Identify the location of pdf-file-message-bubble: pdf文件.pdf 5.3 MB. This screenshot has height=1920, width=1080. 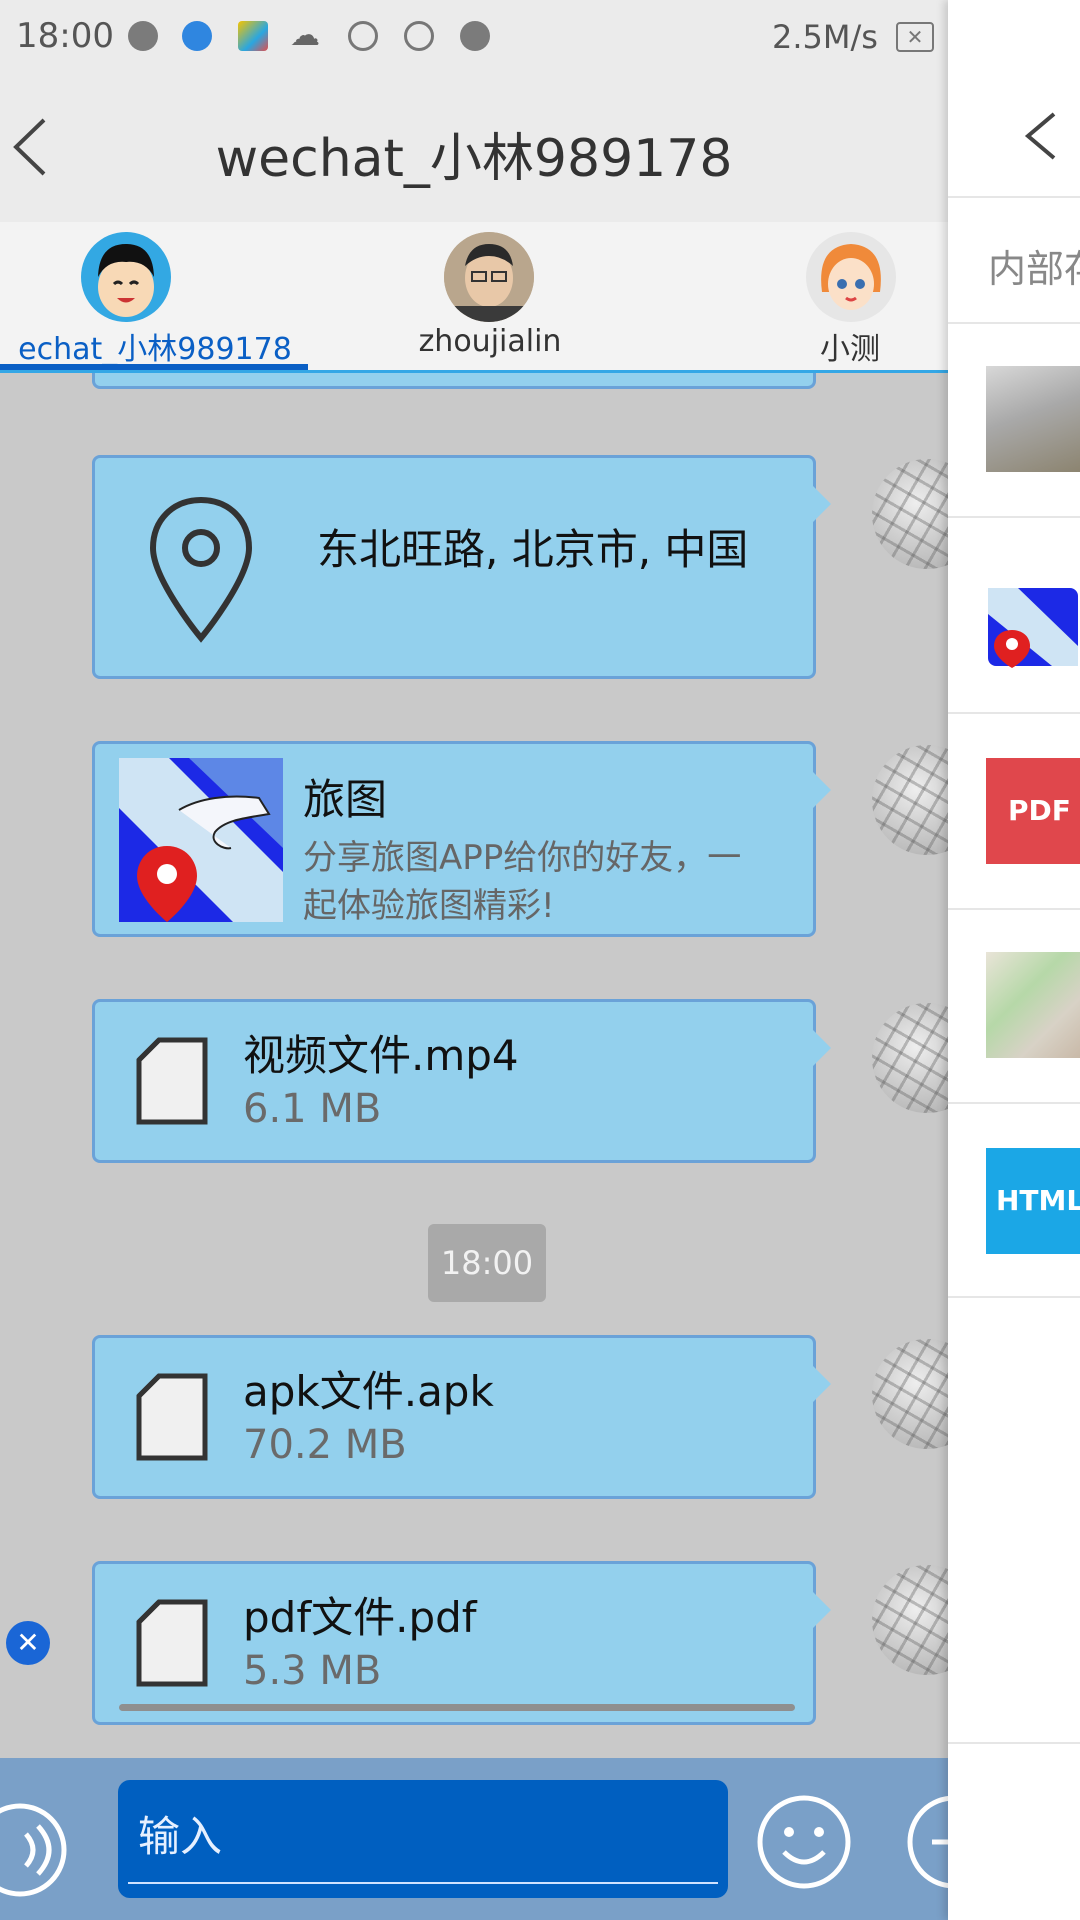
(461, 1643).